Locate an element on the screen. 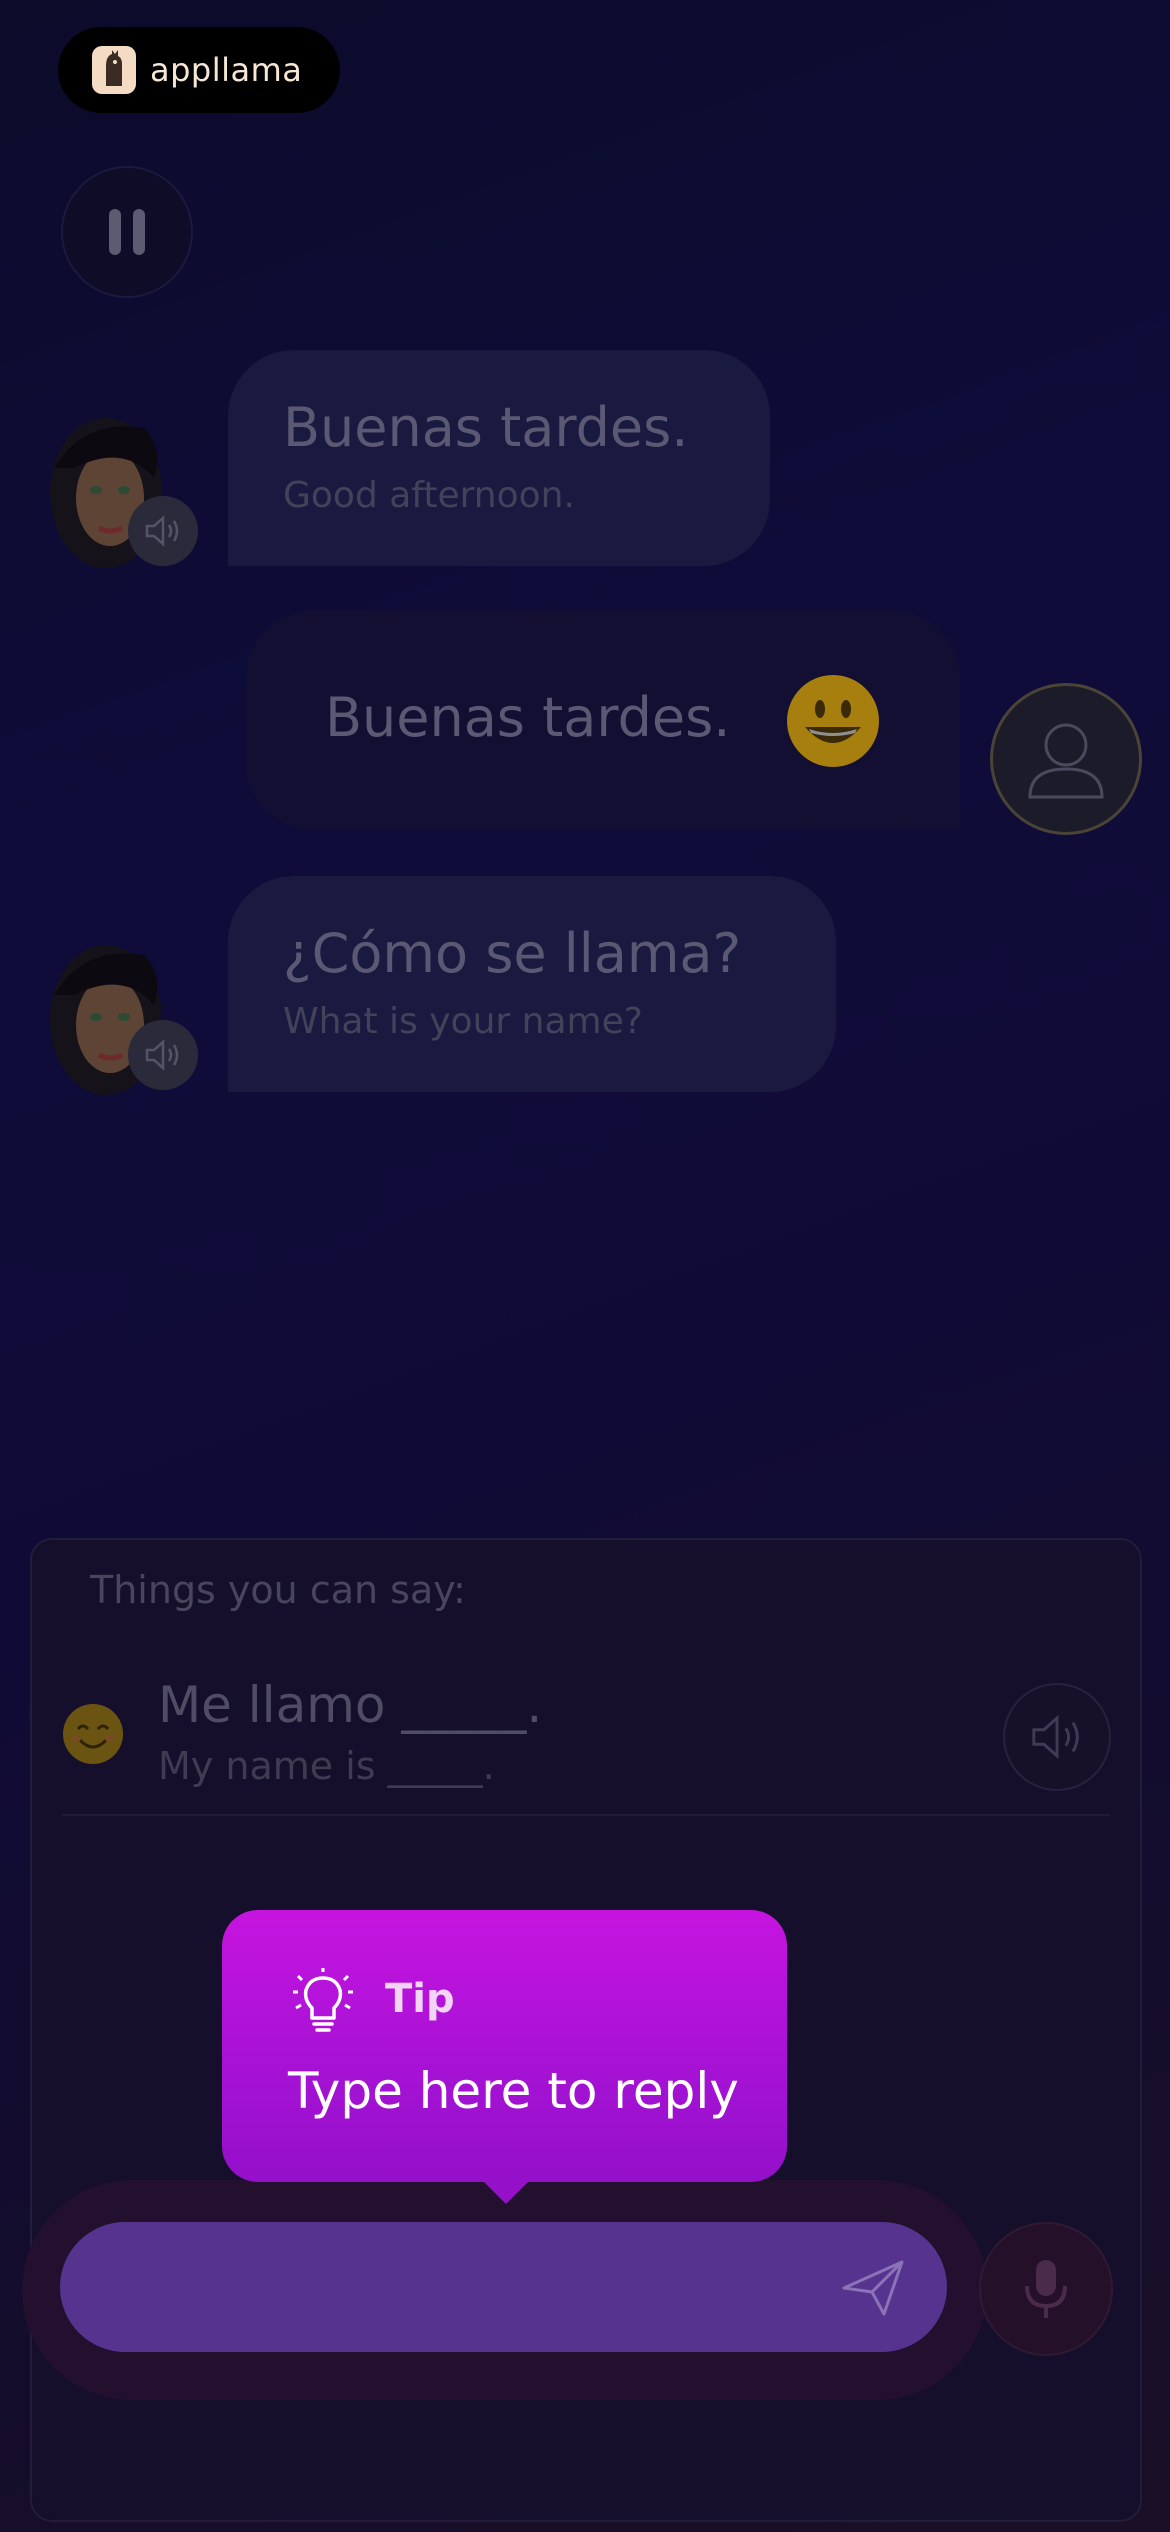  tip-tooltip is located at coordinates (504, 2046).